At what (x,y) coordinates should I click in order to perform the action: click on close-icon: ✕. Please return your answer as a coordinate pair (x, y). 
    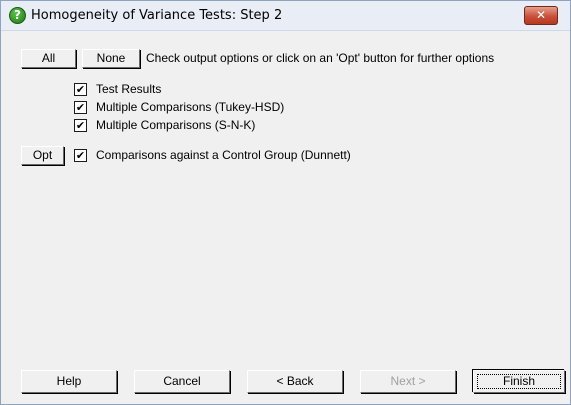
    Looking at the image, I should click on (541, 15).